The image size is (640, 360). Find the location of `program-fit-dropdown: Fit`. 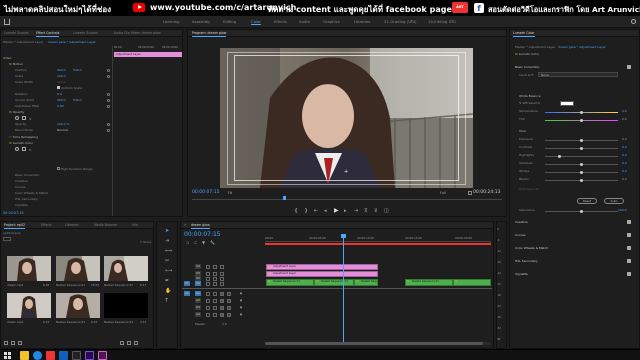

program-fit-dropdown: Fit is located at coordinates (230, 193).